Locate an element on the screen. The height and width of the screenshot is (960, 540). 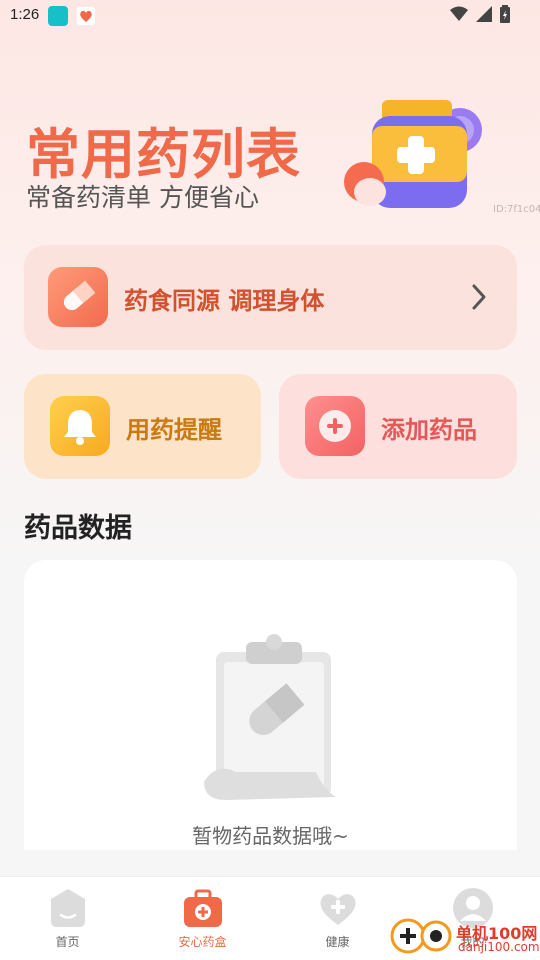
tab-label: 首页 is located at coordinates (67, 942).